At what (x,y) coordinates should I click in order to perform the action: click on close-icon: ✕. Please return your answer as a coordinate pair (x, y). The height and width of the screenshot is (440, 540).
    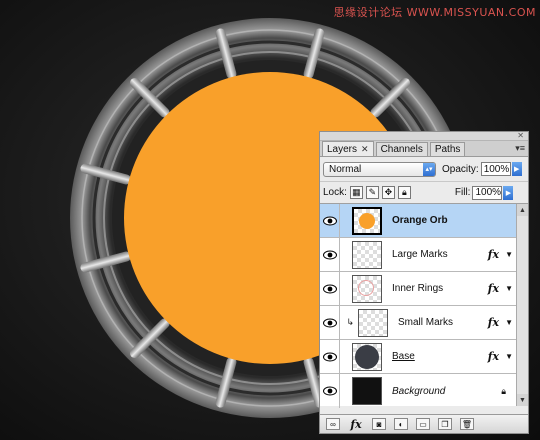
    Looking at the image, I should click on (520, 135).